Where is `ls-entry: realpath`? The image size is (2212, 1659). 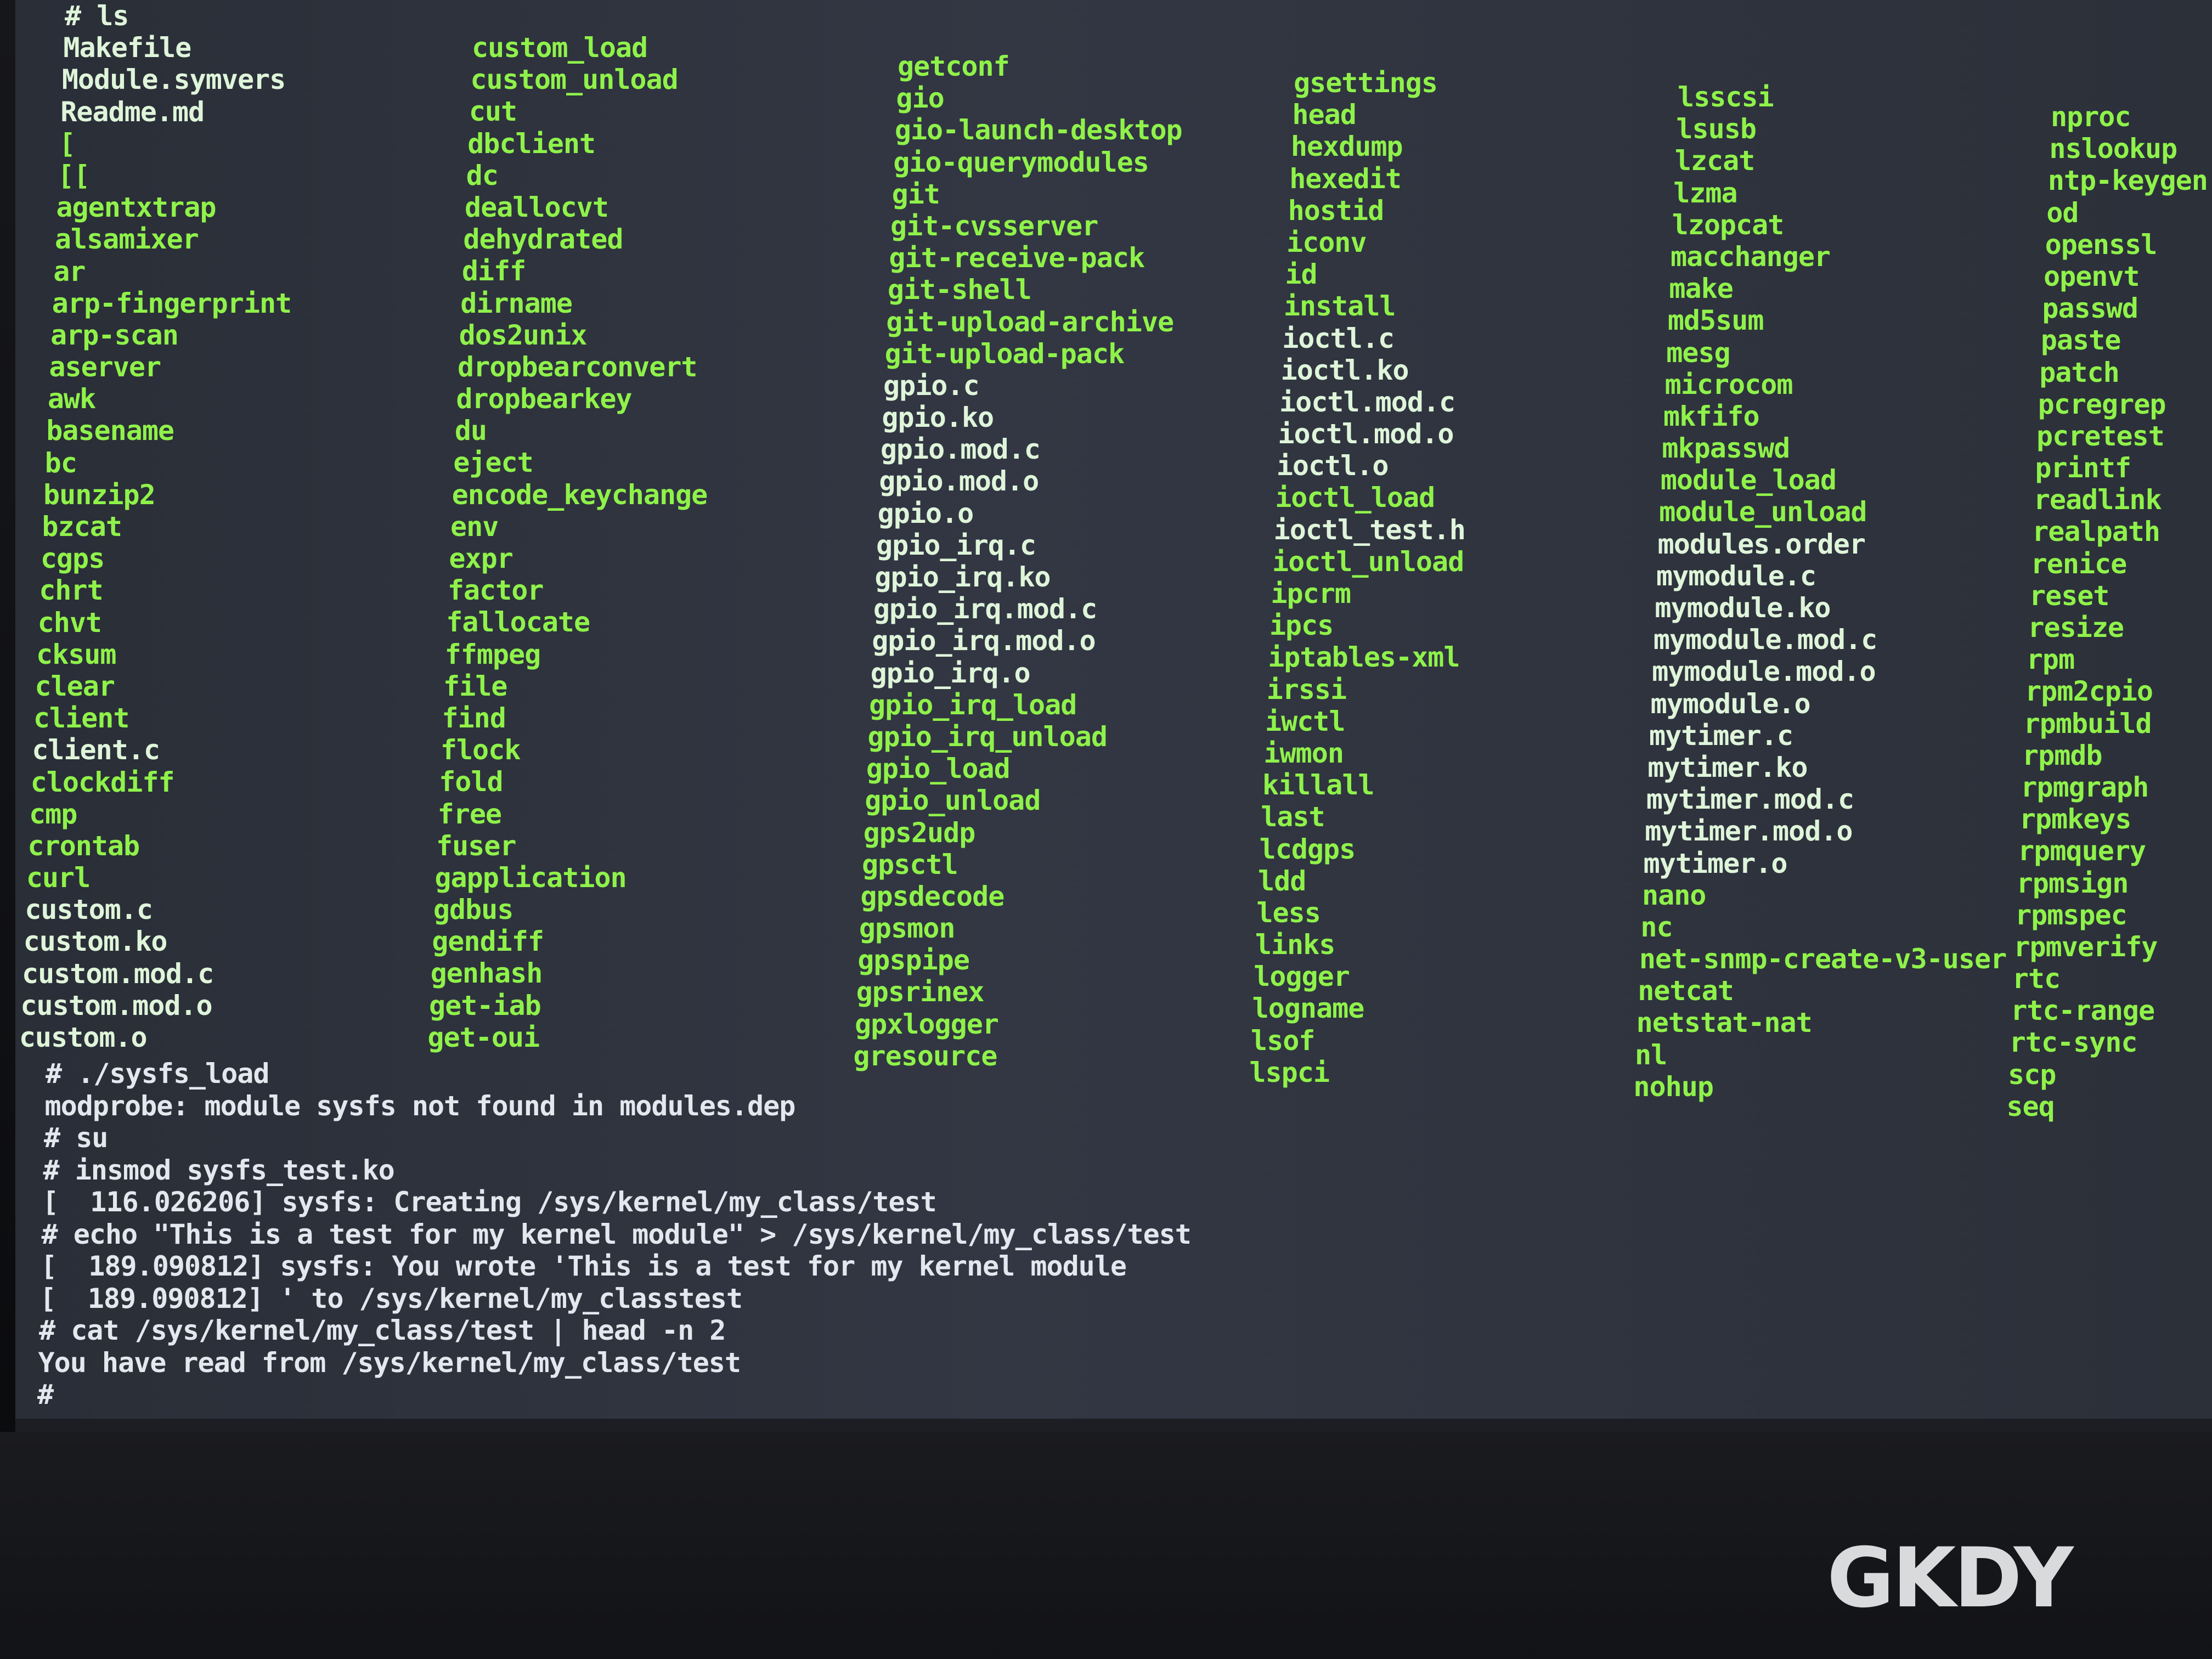
ls-entry: realpath is located at coordinates (2096, 532).